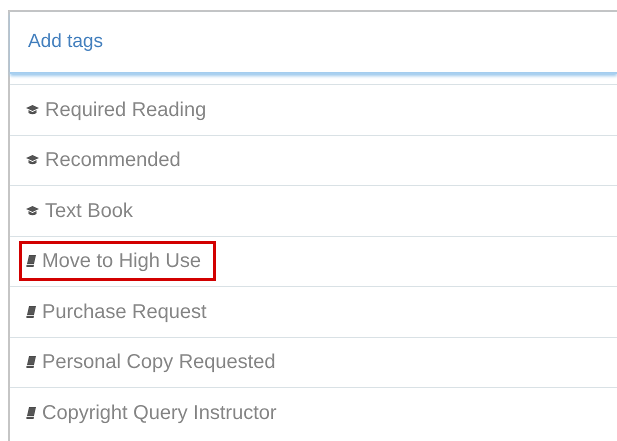 This screenshot has height=441, width=617. What do you see at coordinates (122, 312) in the screenshot?
I see `tag-option: Purchase Request` at bounding box center [122, 312].